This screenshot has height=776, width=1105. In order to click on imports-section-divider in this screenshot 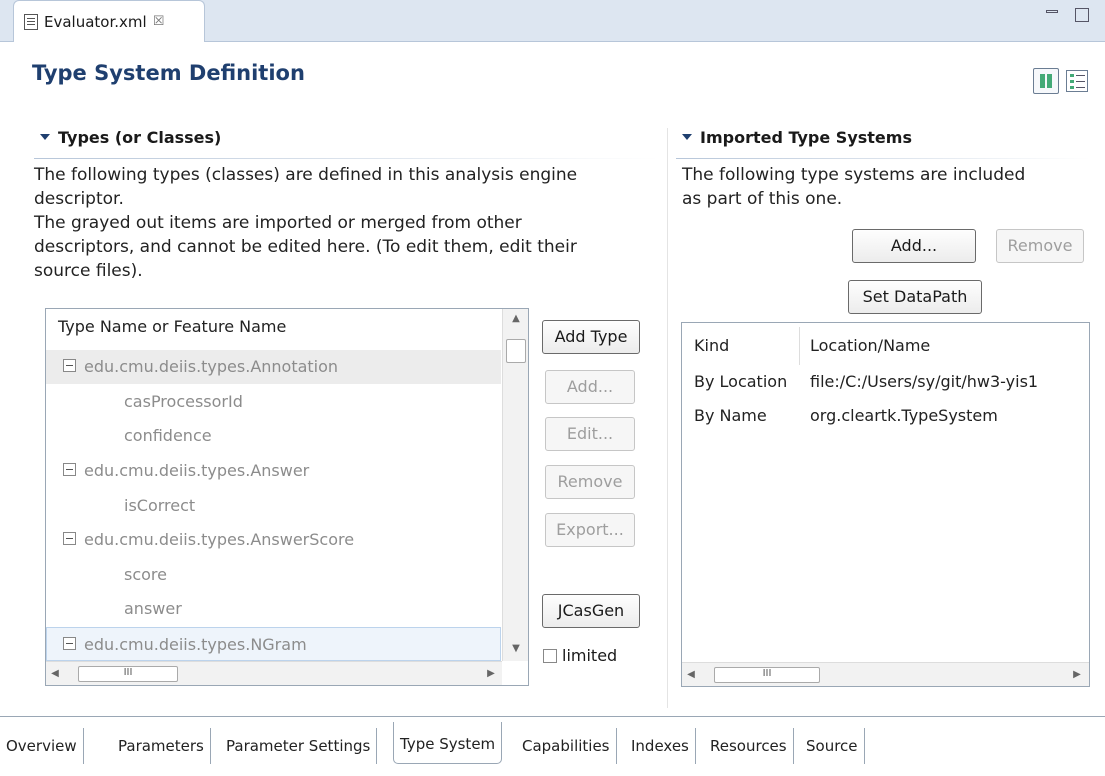, I will do `click(883, 158)`.